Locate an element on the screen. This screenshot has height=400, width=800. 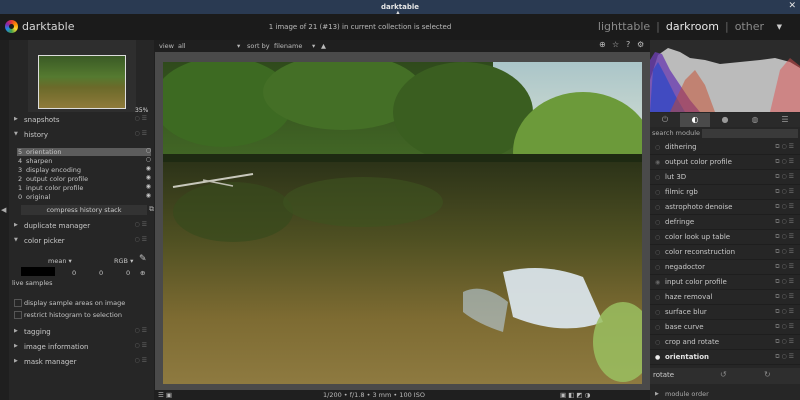
image-information-header: ▶ image information ○ ☰ is located at coordinates (81, 347).